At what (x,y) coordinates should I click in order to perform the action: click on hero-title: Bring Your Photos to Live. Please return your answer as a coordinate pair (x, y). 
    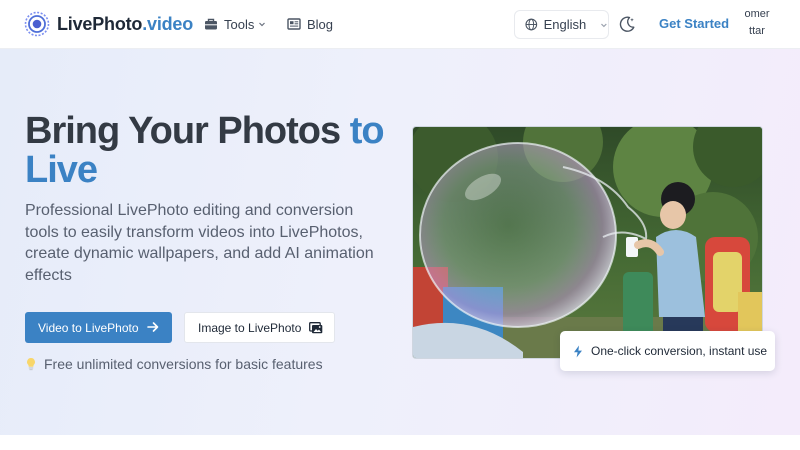
    Looking at the image, I should click on (205, 150).